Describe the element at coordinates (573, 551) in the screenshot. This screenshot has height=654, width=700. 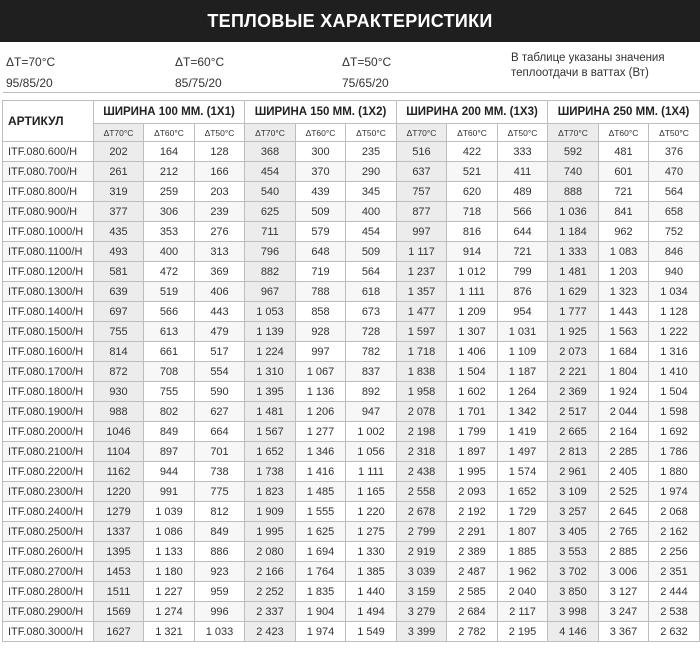
I see `value-cell: 3 553` at that location.